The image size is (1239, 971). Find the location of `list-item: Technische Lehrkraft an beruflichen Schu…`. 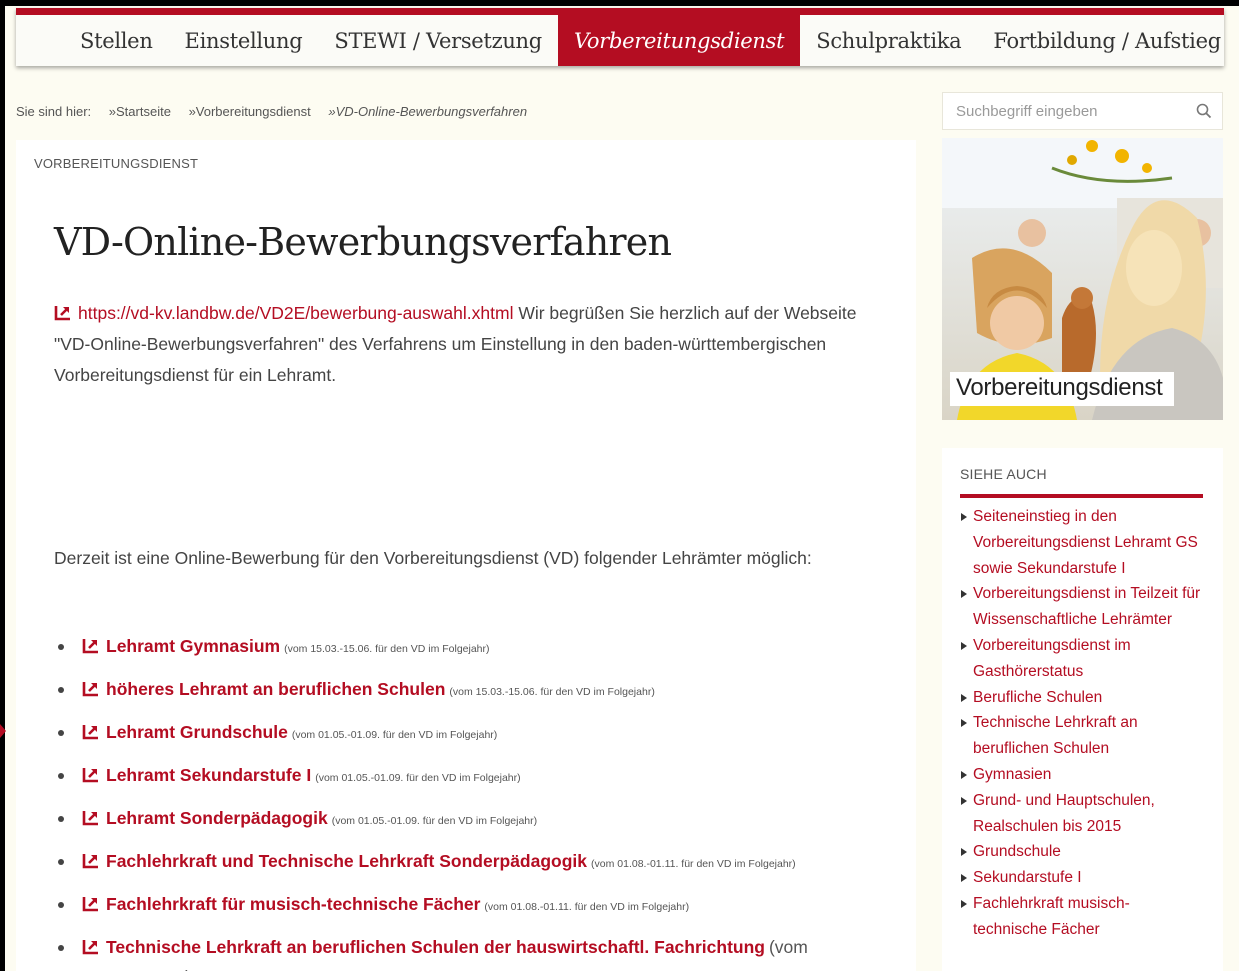

list-item: Technische Lehrkraft an beruflichen Schu… is located at coordinates (471, 951).